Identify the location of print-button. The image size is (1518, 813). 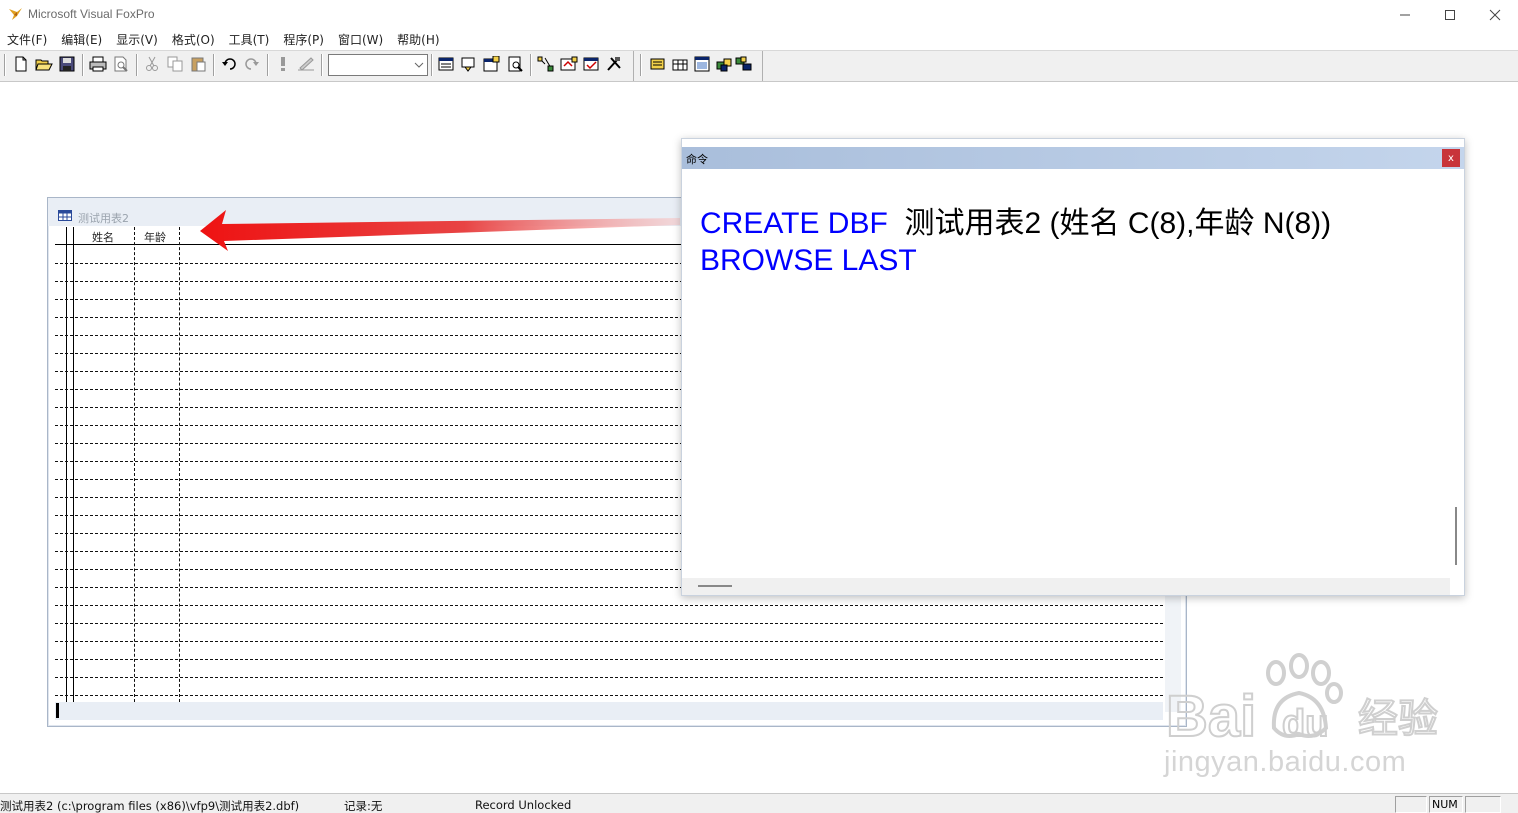
(98, 64).